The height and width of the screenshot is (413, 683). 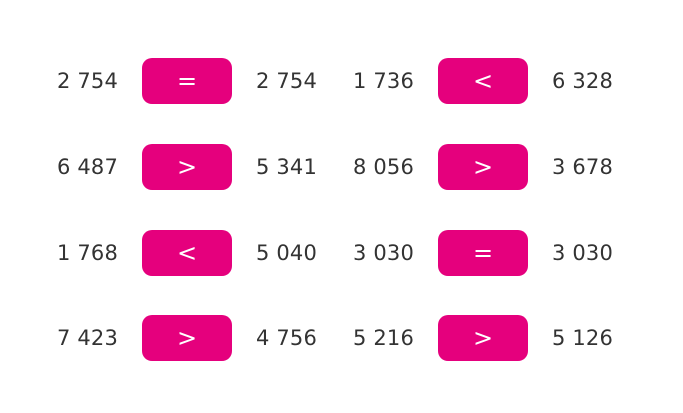 I want to click on right-number: 3 678, so click(x=582, y=167).